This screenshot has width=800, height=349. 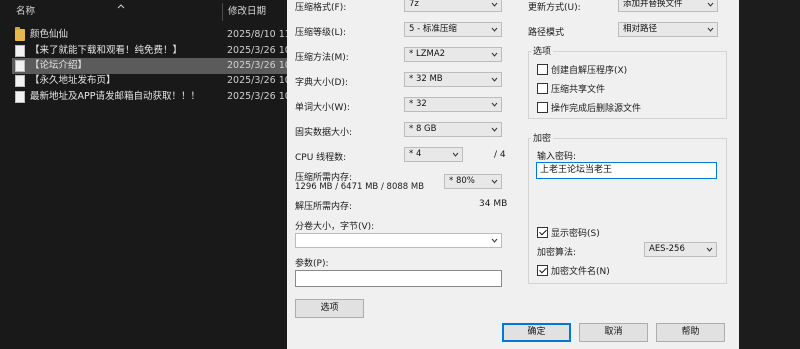 I want to click on encryption-group-title: 加密, so click(x=542, y=137).